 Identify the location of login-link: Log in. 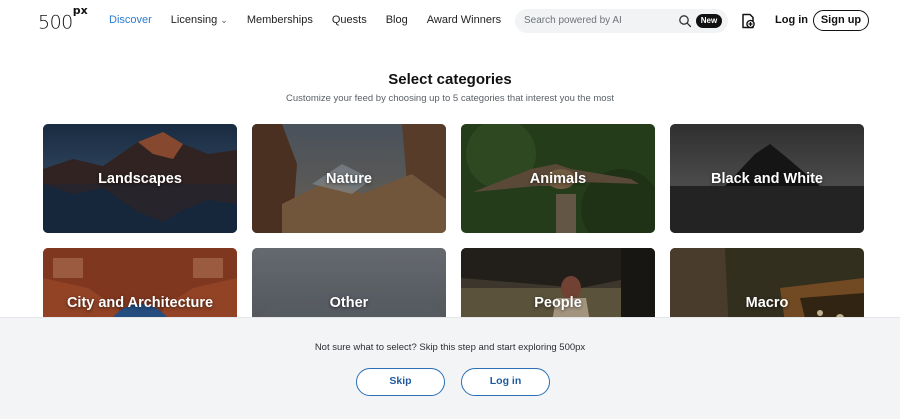
(791, 20).